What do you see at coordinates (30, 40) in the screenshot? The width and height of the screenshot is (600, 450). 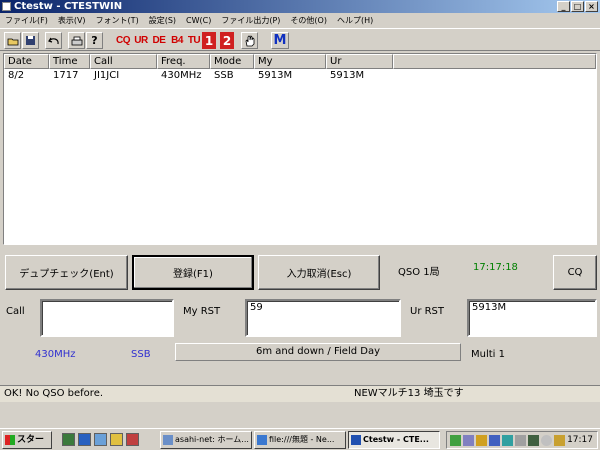 I see `save-icon` at bounding box center [30, 40].